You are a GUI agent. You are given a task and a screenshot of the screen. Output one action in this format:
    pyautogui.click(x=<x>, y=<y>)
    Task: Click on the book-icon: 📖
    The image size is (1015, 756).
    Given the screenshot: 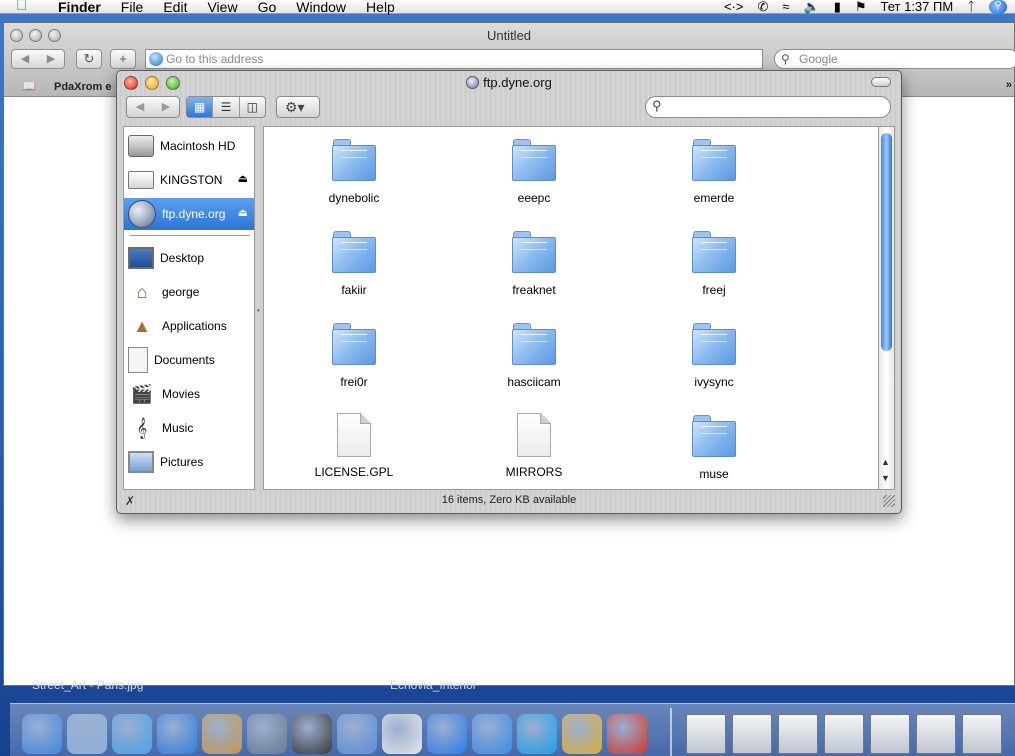 What is the action you would take?
    pyautogui.click(x=29, y=86)
    